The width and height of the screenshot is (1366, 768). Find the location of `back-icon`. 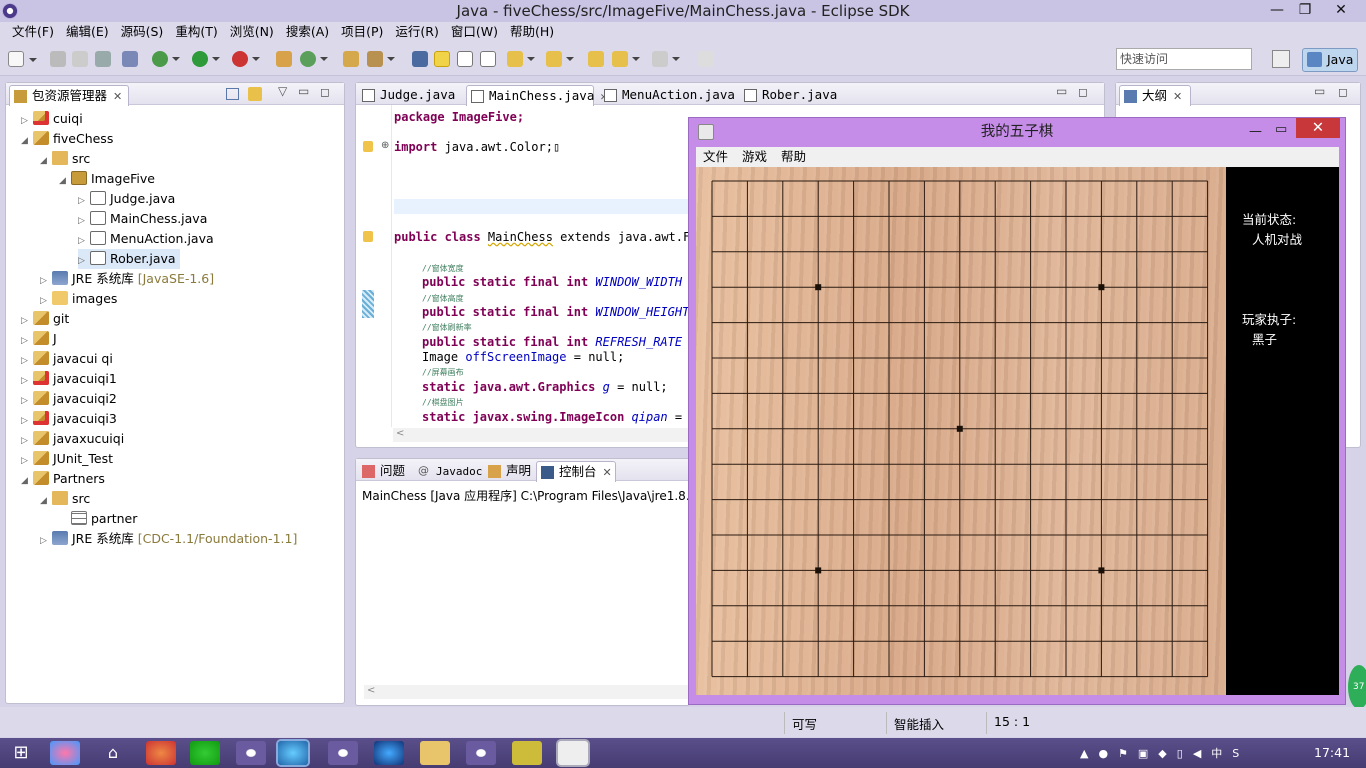

back-icon is located at coordinates (626, 59).